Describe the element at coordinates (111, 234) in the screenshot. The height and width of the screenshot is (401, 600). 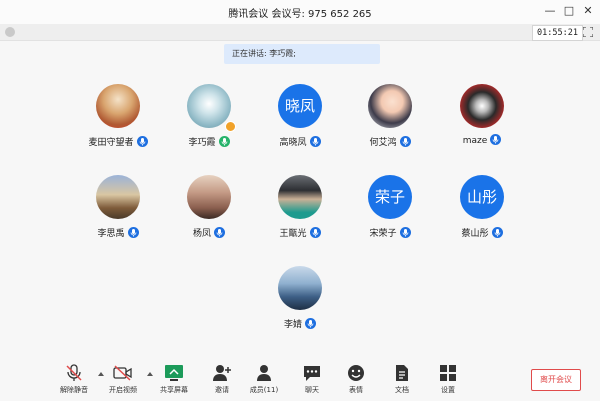
I see `participant-name: 李思禹` at that location.